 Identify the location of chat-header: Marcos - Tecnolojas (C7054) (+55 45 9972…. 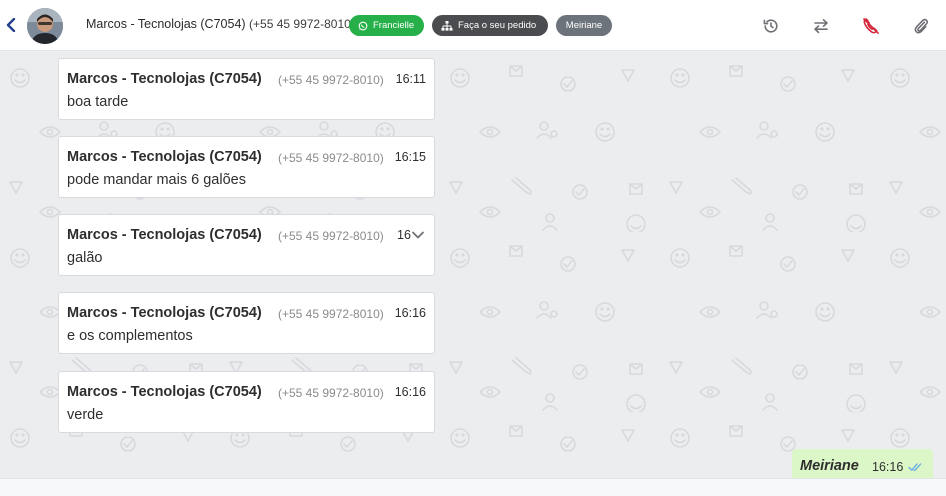
(473, 25).